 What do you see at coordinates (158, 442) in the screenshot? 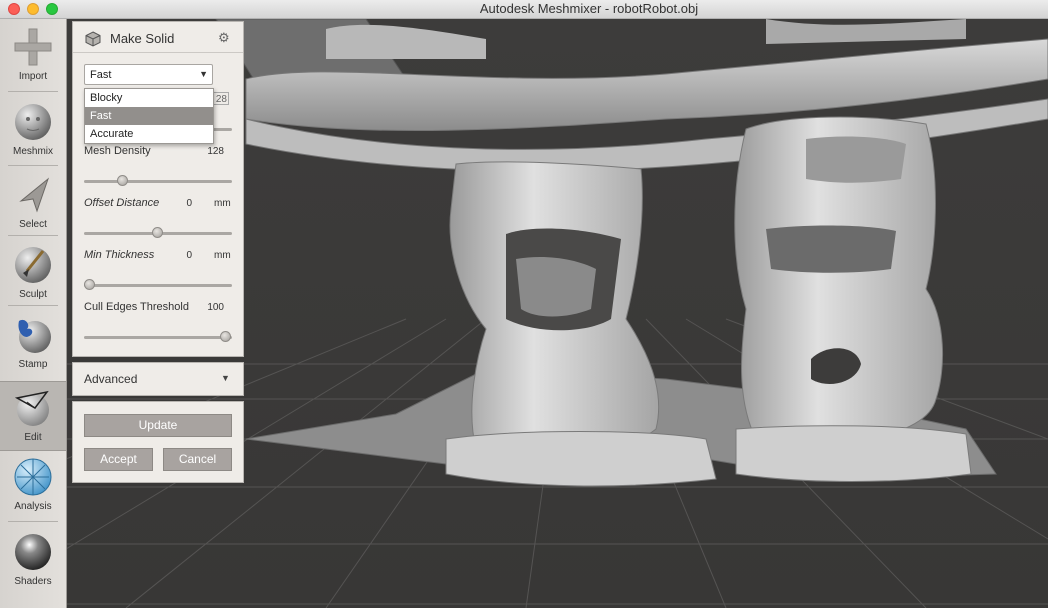
I see `actions-panel: Update Accept Cancel` at bounding box center [158, 442].